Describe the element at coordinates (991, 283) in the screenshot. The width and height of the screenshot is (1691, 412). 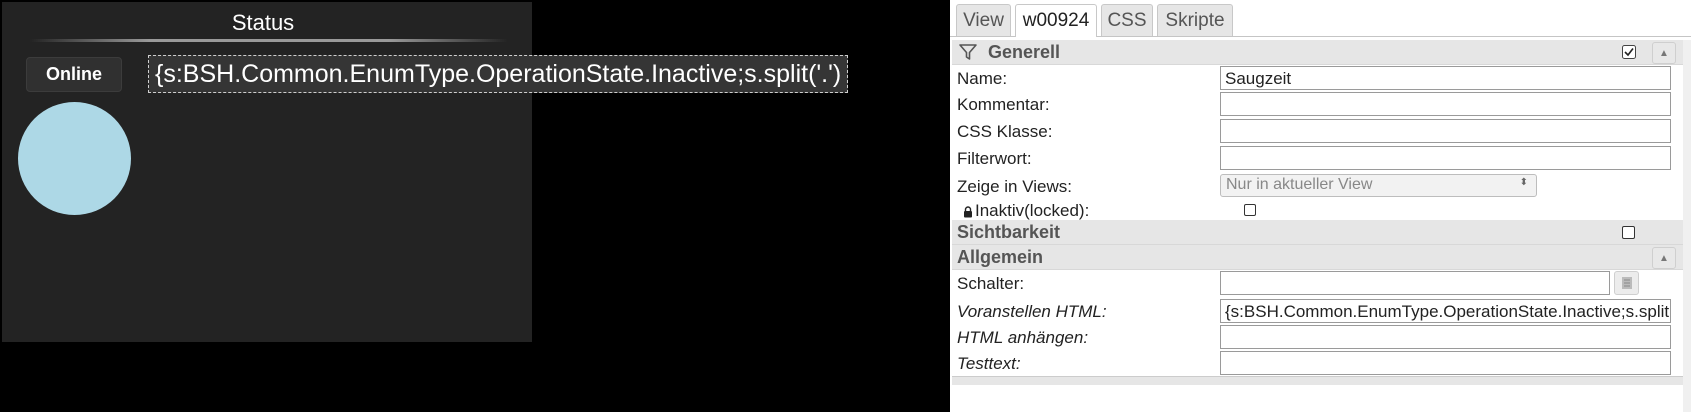
I see `schalter-label: Schalter:` at that location.